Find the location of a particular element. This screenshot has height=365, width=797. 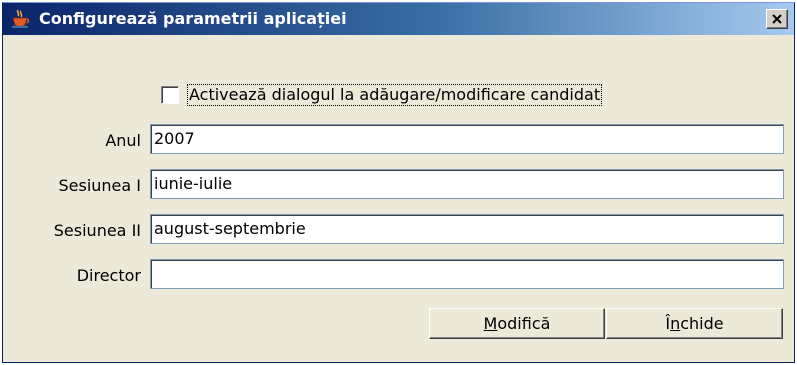

modify-button: Modifică is located at coordinates (517, 323).